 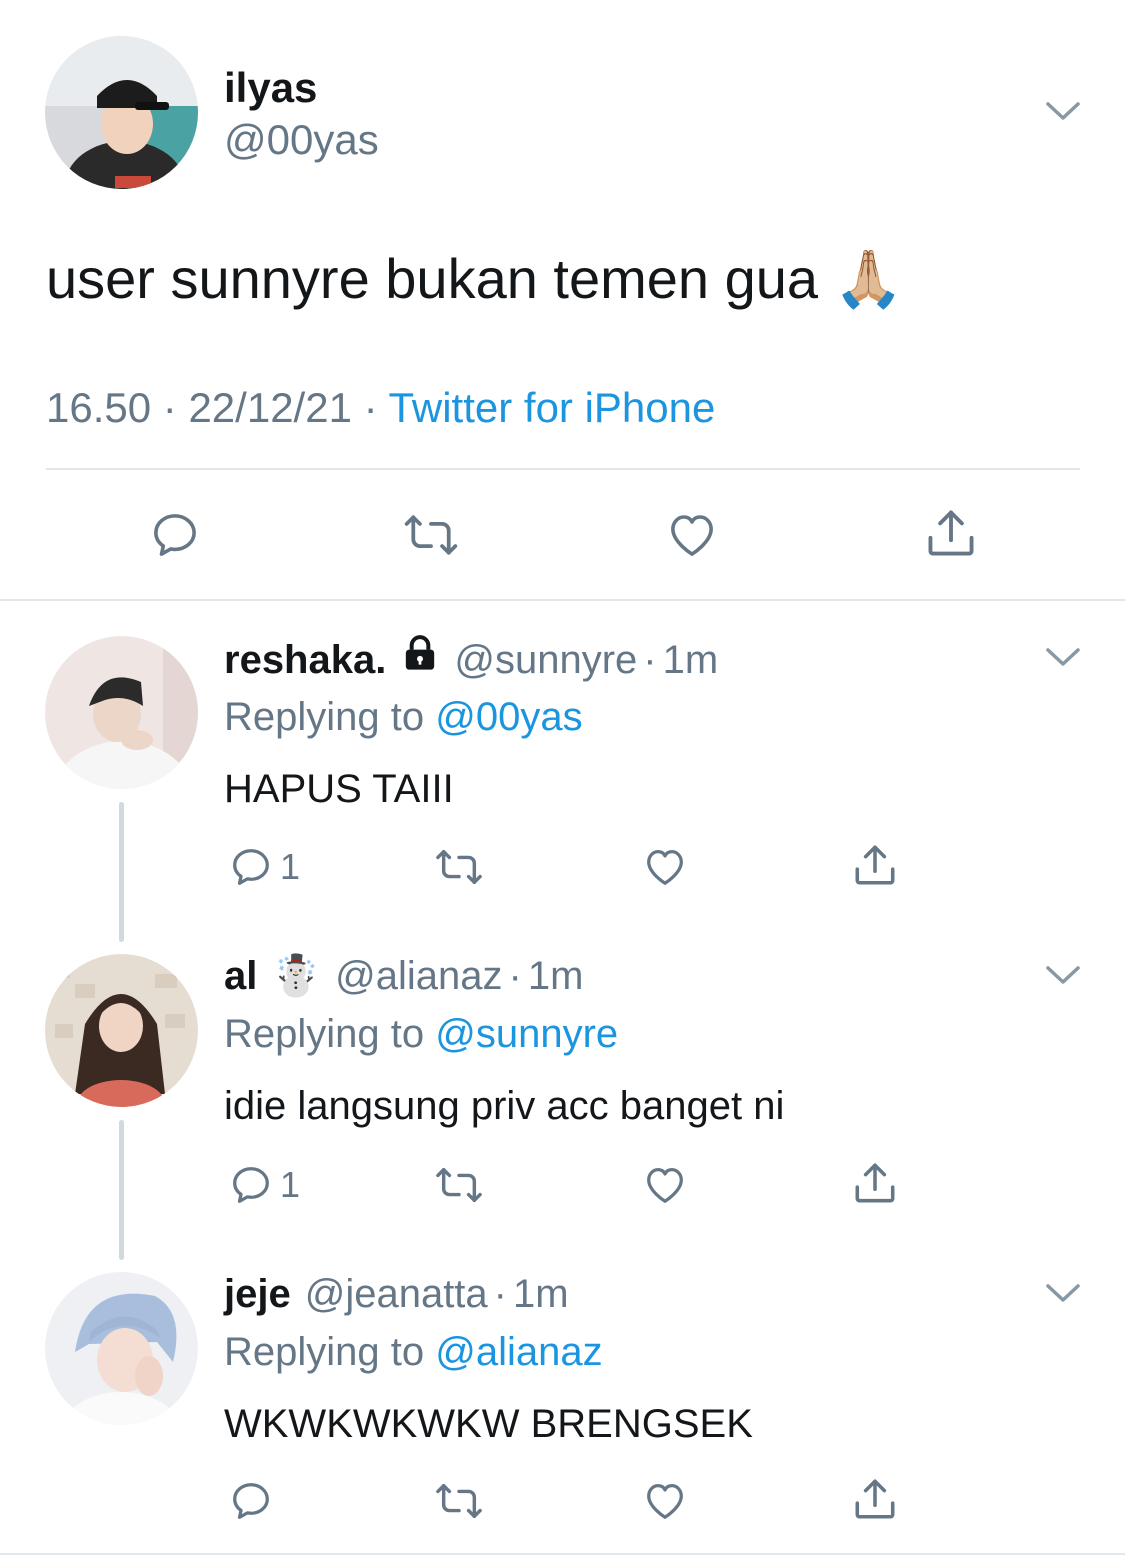 I want to click on reply-handle: @alianaz, so click(x=418, y=976).